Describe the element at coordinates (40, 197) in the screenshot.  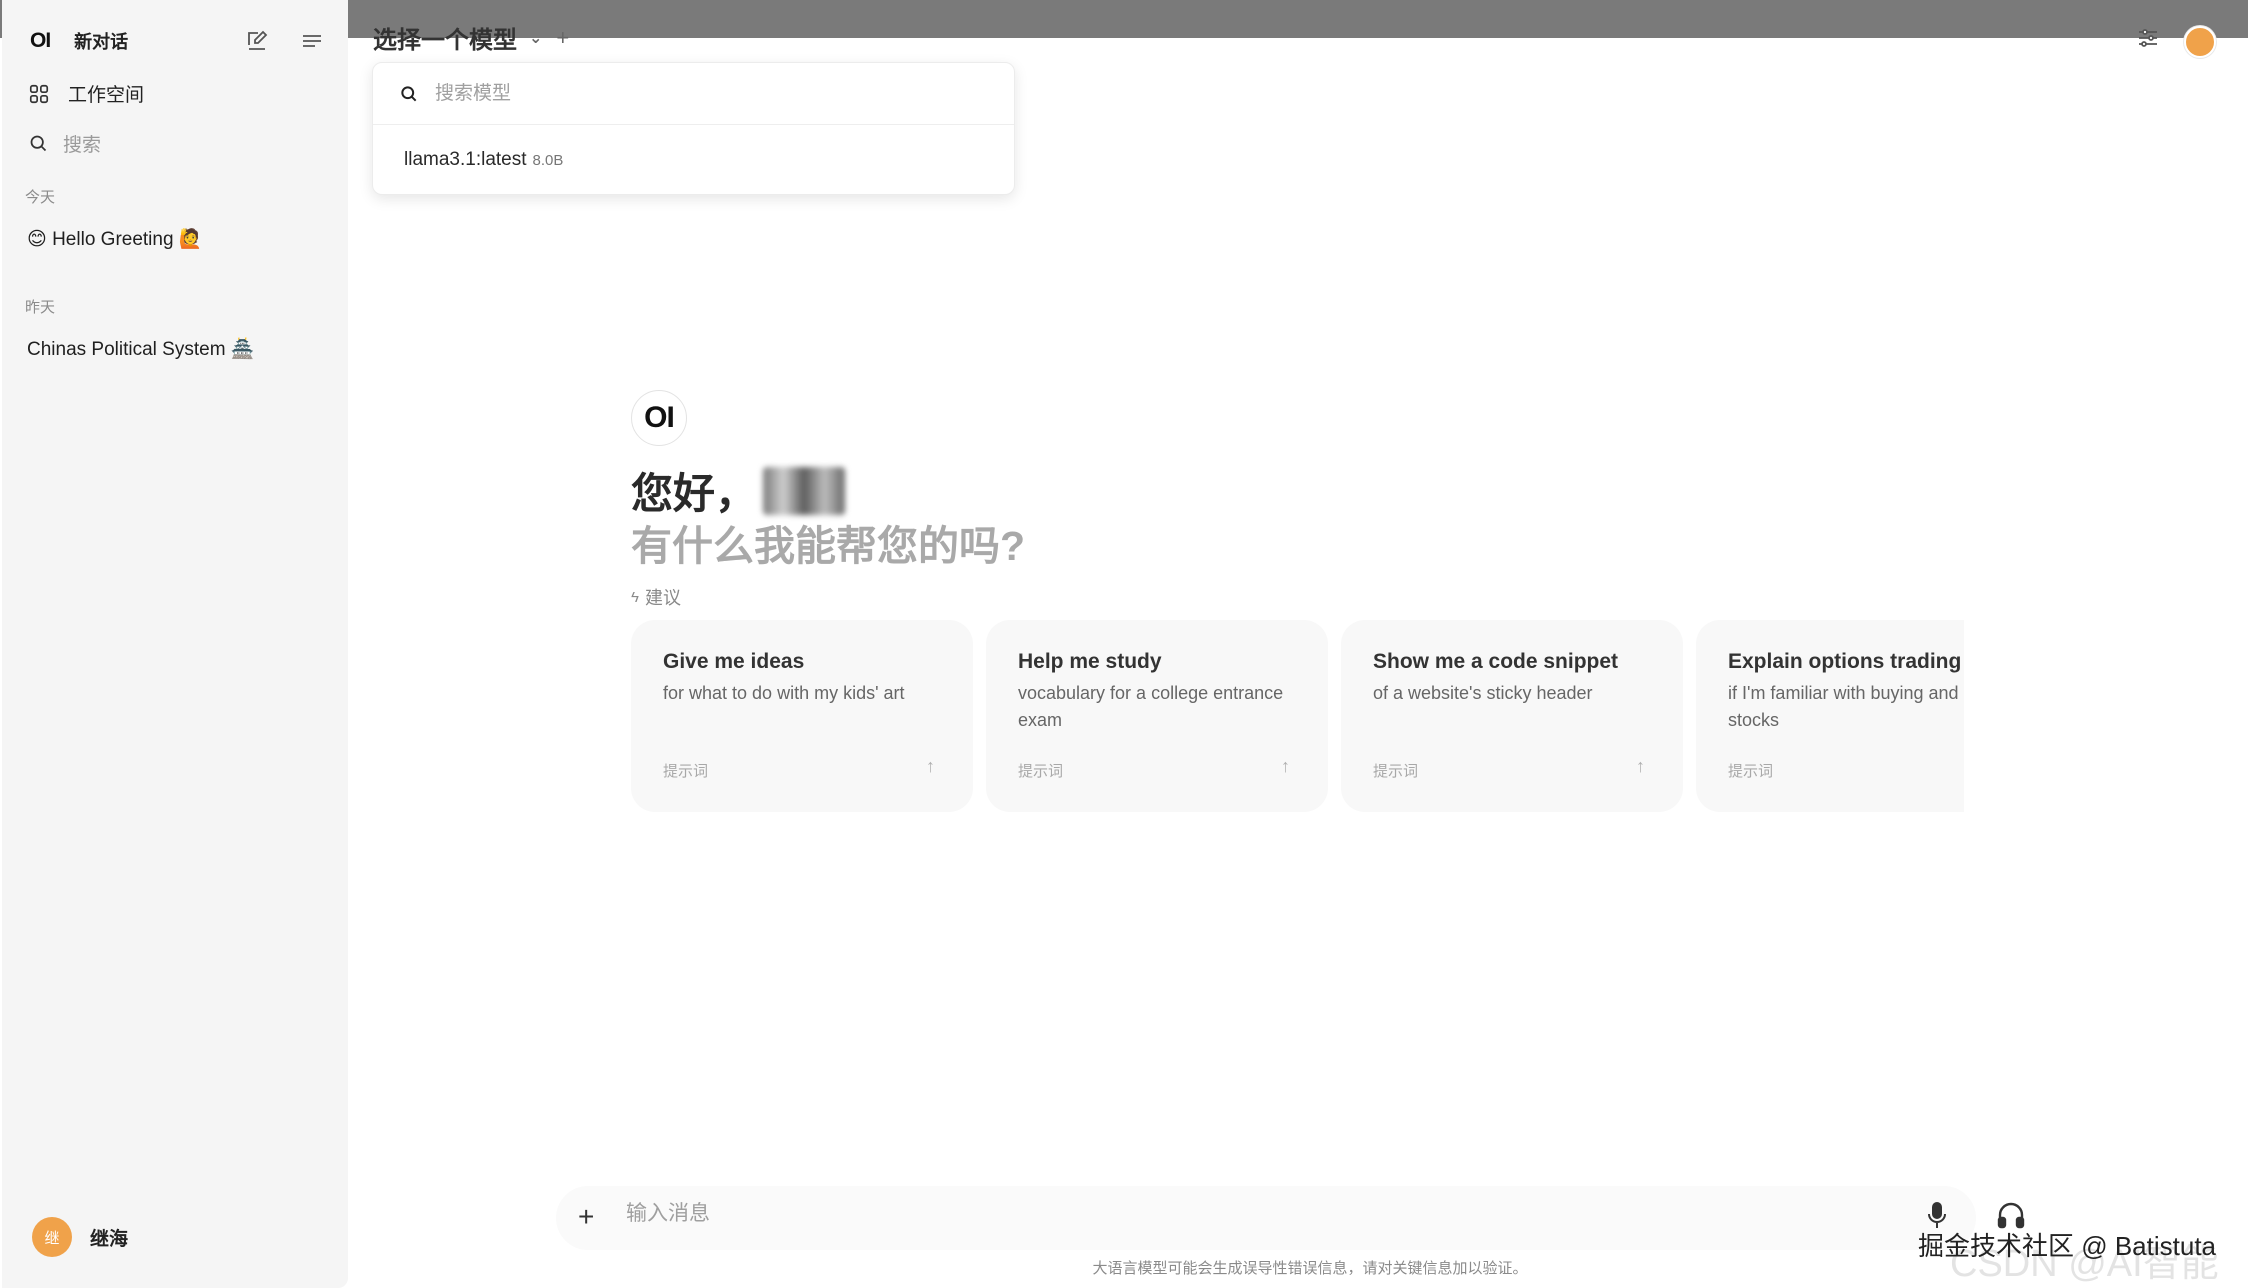
I see `section-today: 今天` at that location.